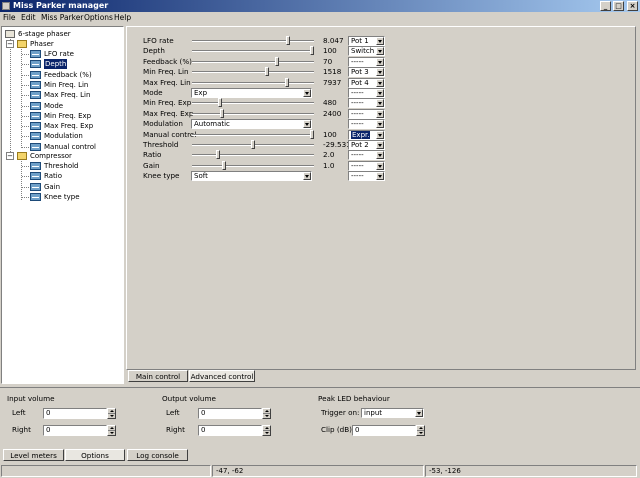 This screenshot has width=640, height=478. Describe the element at coordinates (153, 92) in the screenshot. I see `param-label-mode: Mode` at that location.